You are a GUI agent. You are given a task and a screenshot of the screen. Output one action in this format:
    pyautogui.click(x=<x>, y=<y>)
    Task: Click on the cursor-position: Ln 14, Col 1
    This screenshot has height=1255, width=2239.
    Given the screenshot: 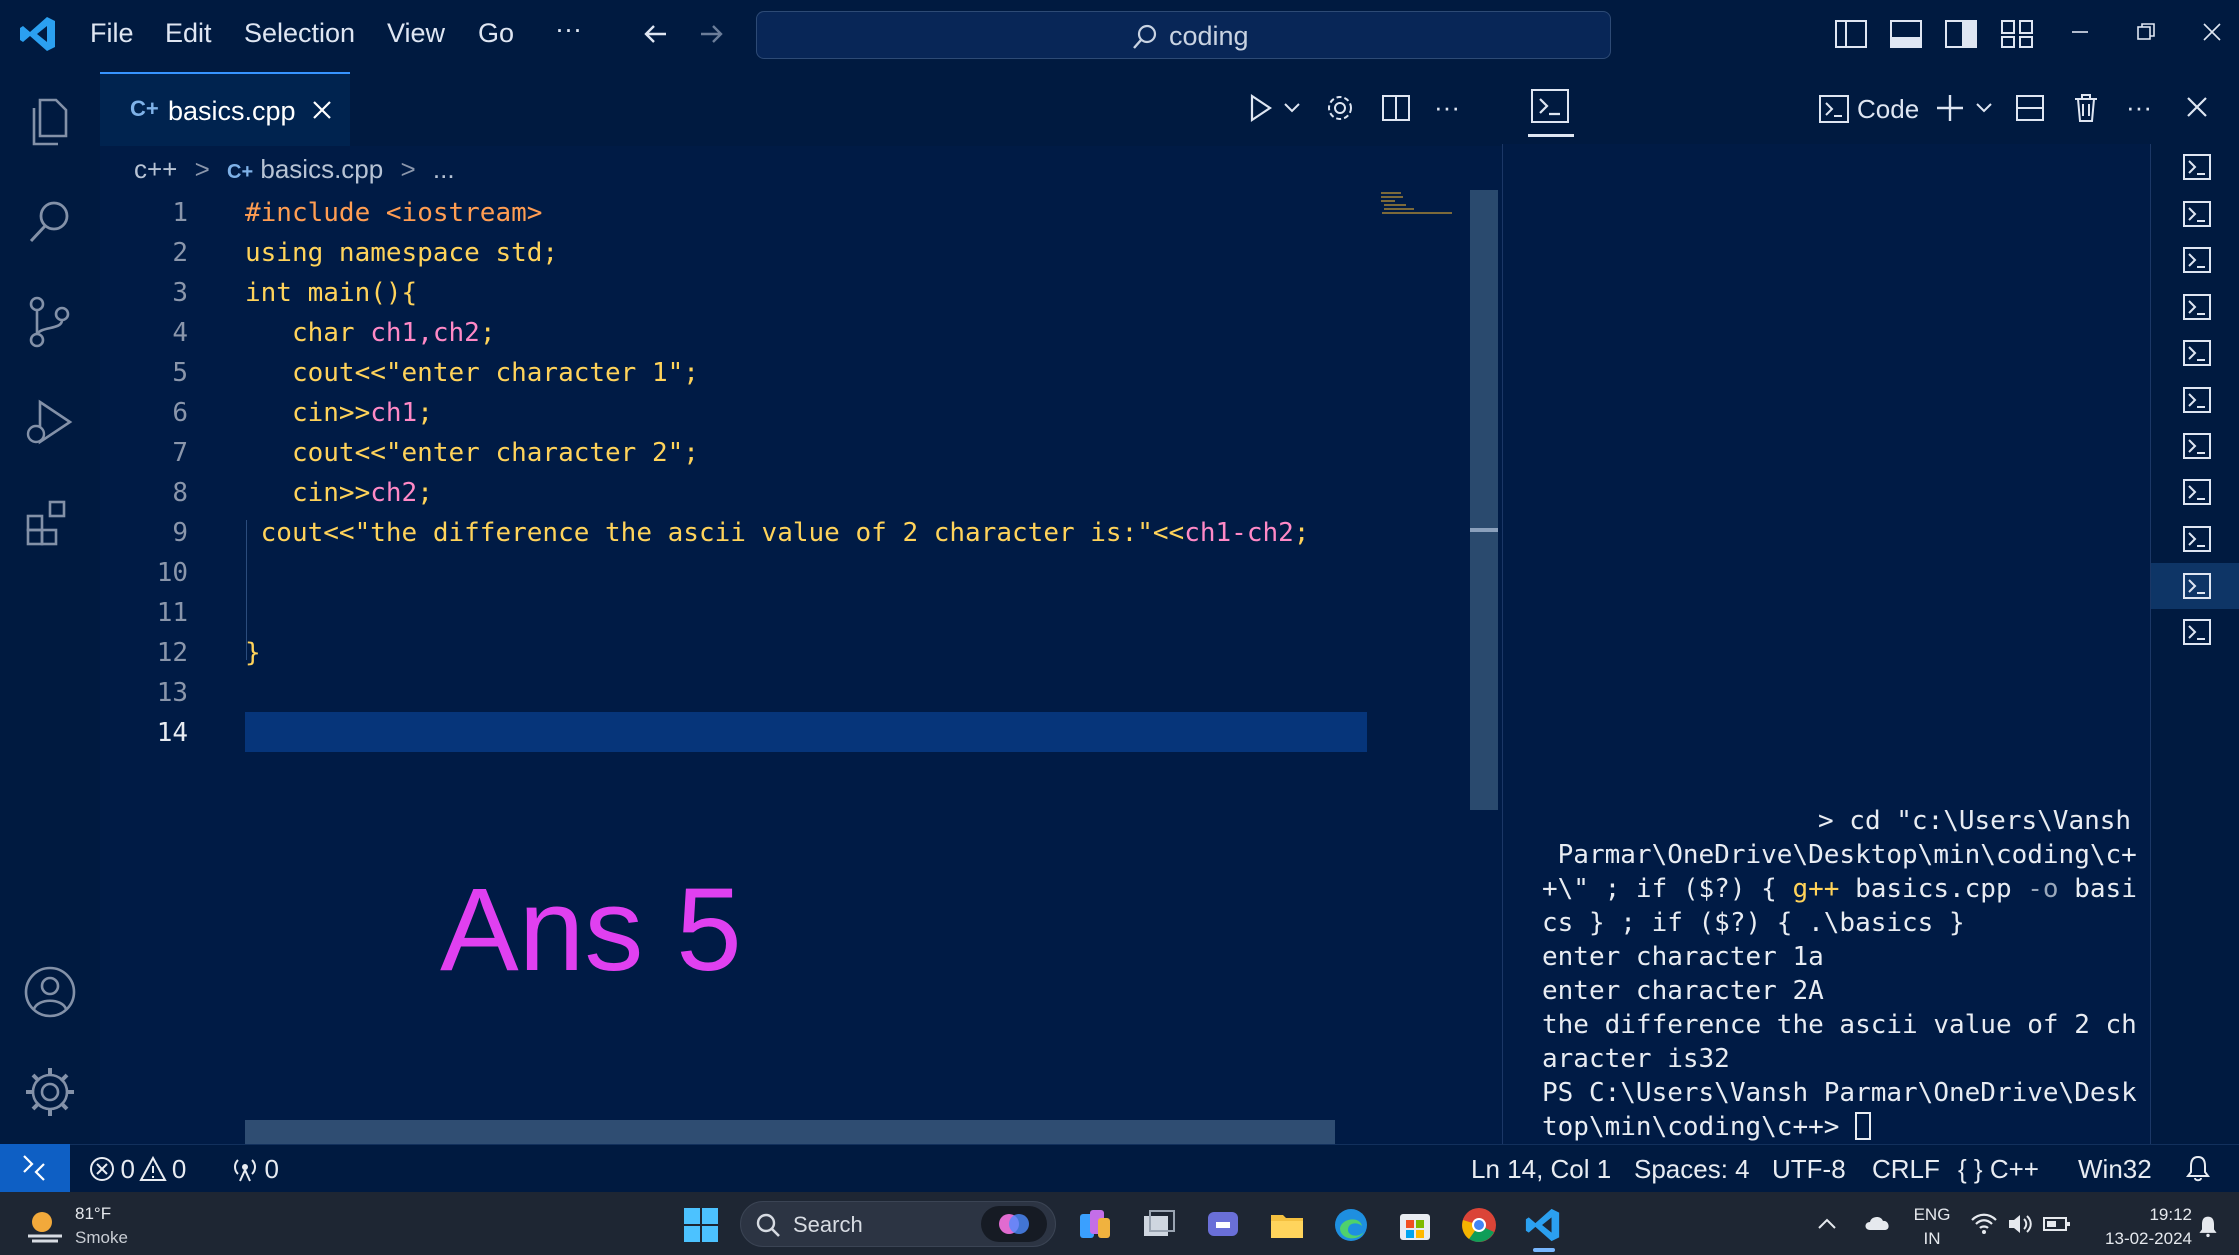 What is the action you would take?
    pyautogui.click(x=1541, y=1169)
    